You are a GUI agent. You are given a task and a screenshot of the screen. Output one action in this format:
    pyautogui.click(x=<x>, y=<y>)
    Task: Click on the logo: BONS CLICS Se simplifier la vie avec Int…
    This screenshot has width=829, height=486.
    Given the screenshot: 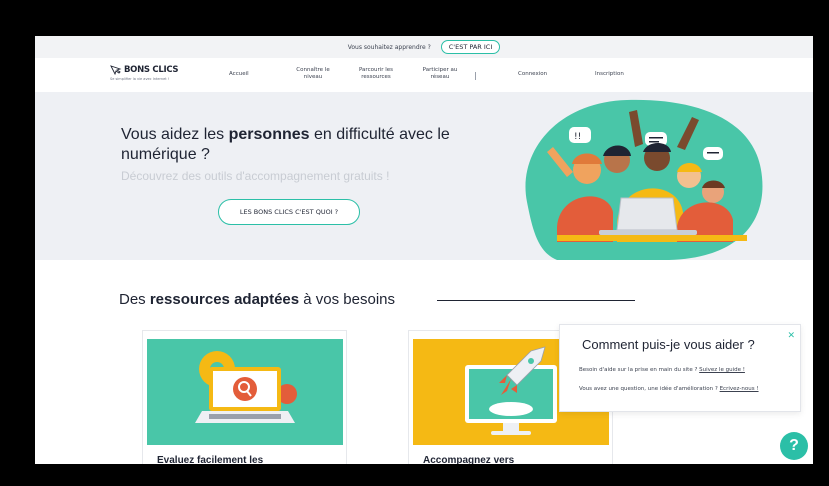 What is the action you would take?
    pyautogui.click(x=144, y=73)
    